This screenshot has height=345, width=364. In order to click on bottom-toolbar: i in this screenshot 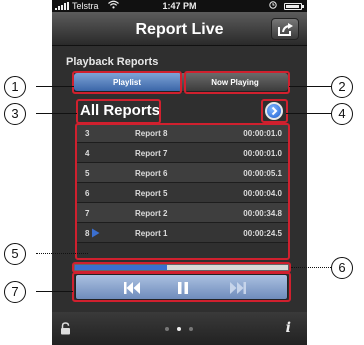, I will do `click(179, 328)`.